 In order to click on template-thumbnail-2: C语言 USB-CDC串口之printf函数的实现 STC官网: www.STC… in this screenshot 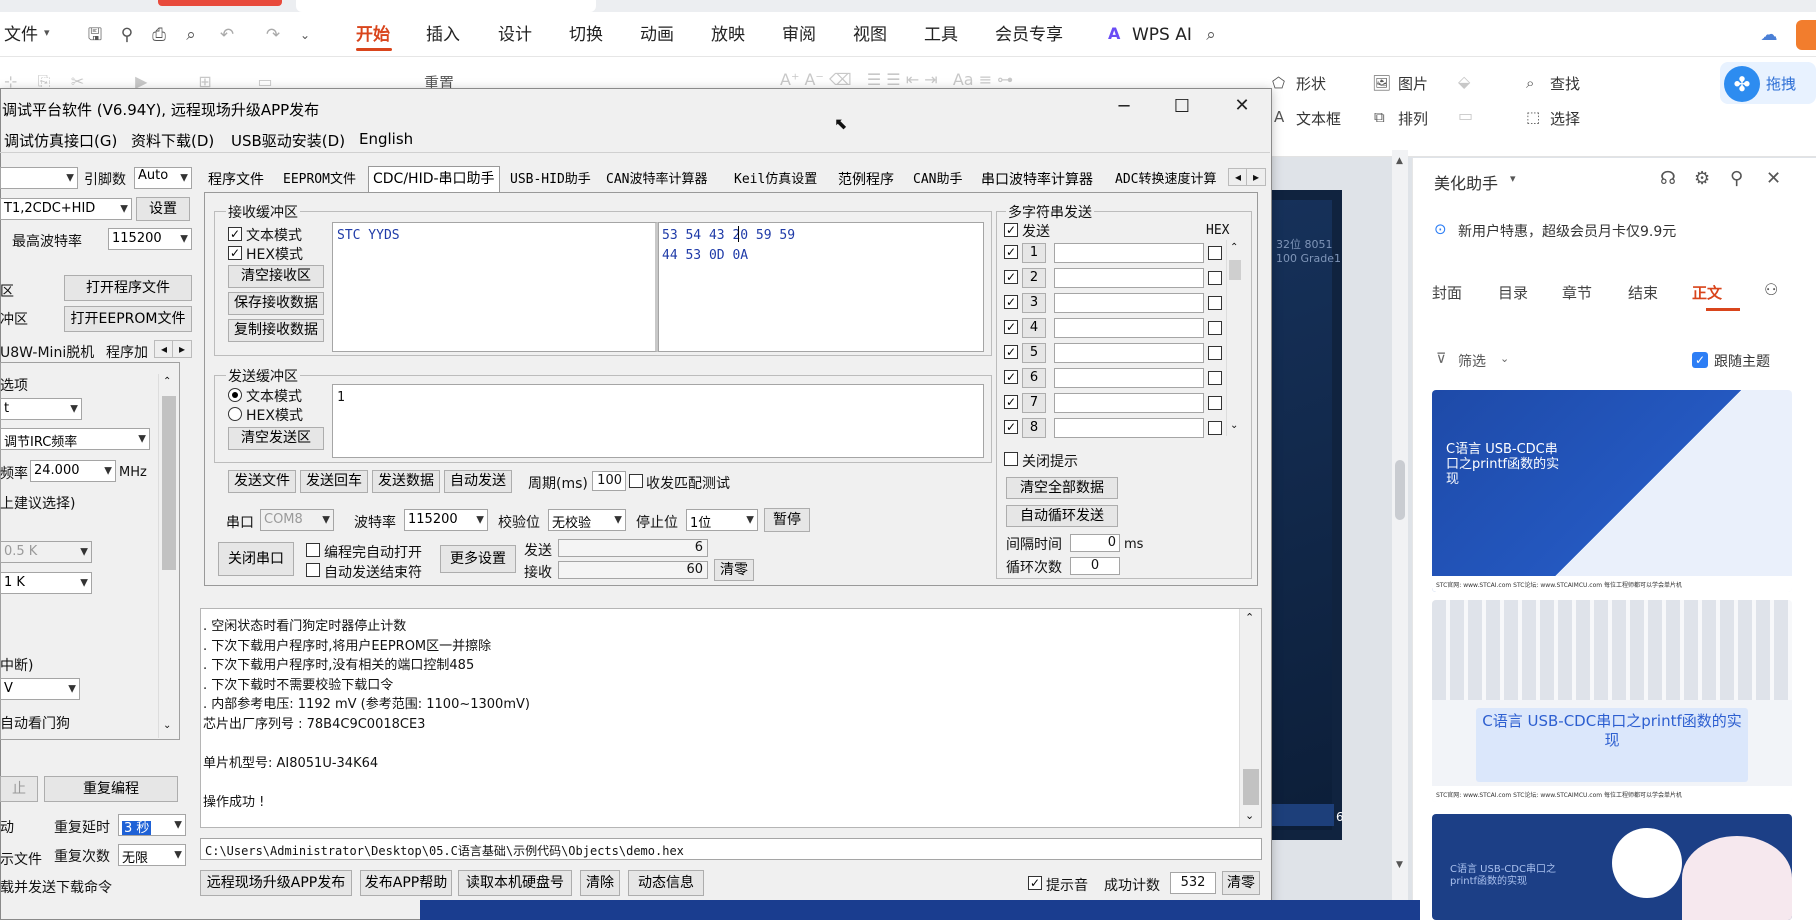, I will do `click(1612, 701)`.